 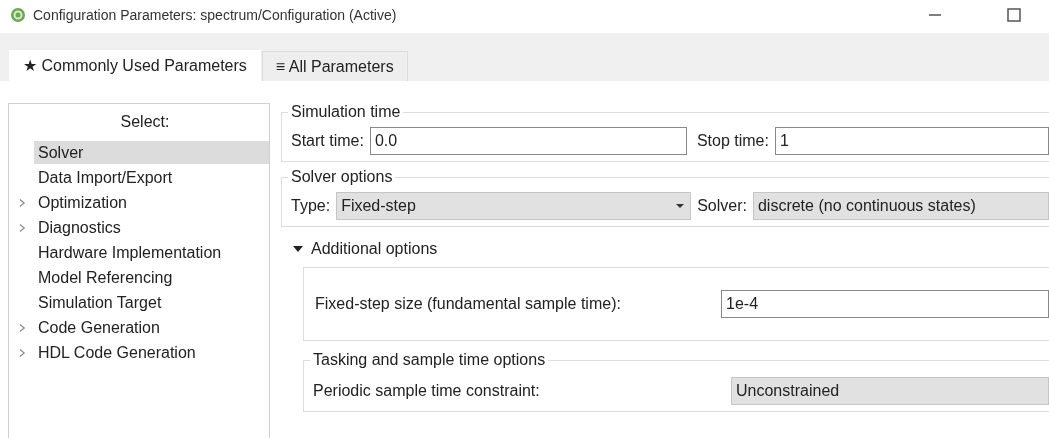 I want to click on field-label: Type:, so click(x=311, y=206).